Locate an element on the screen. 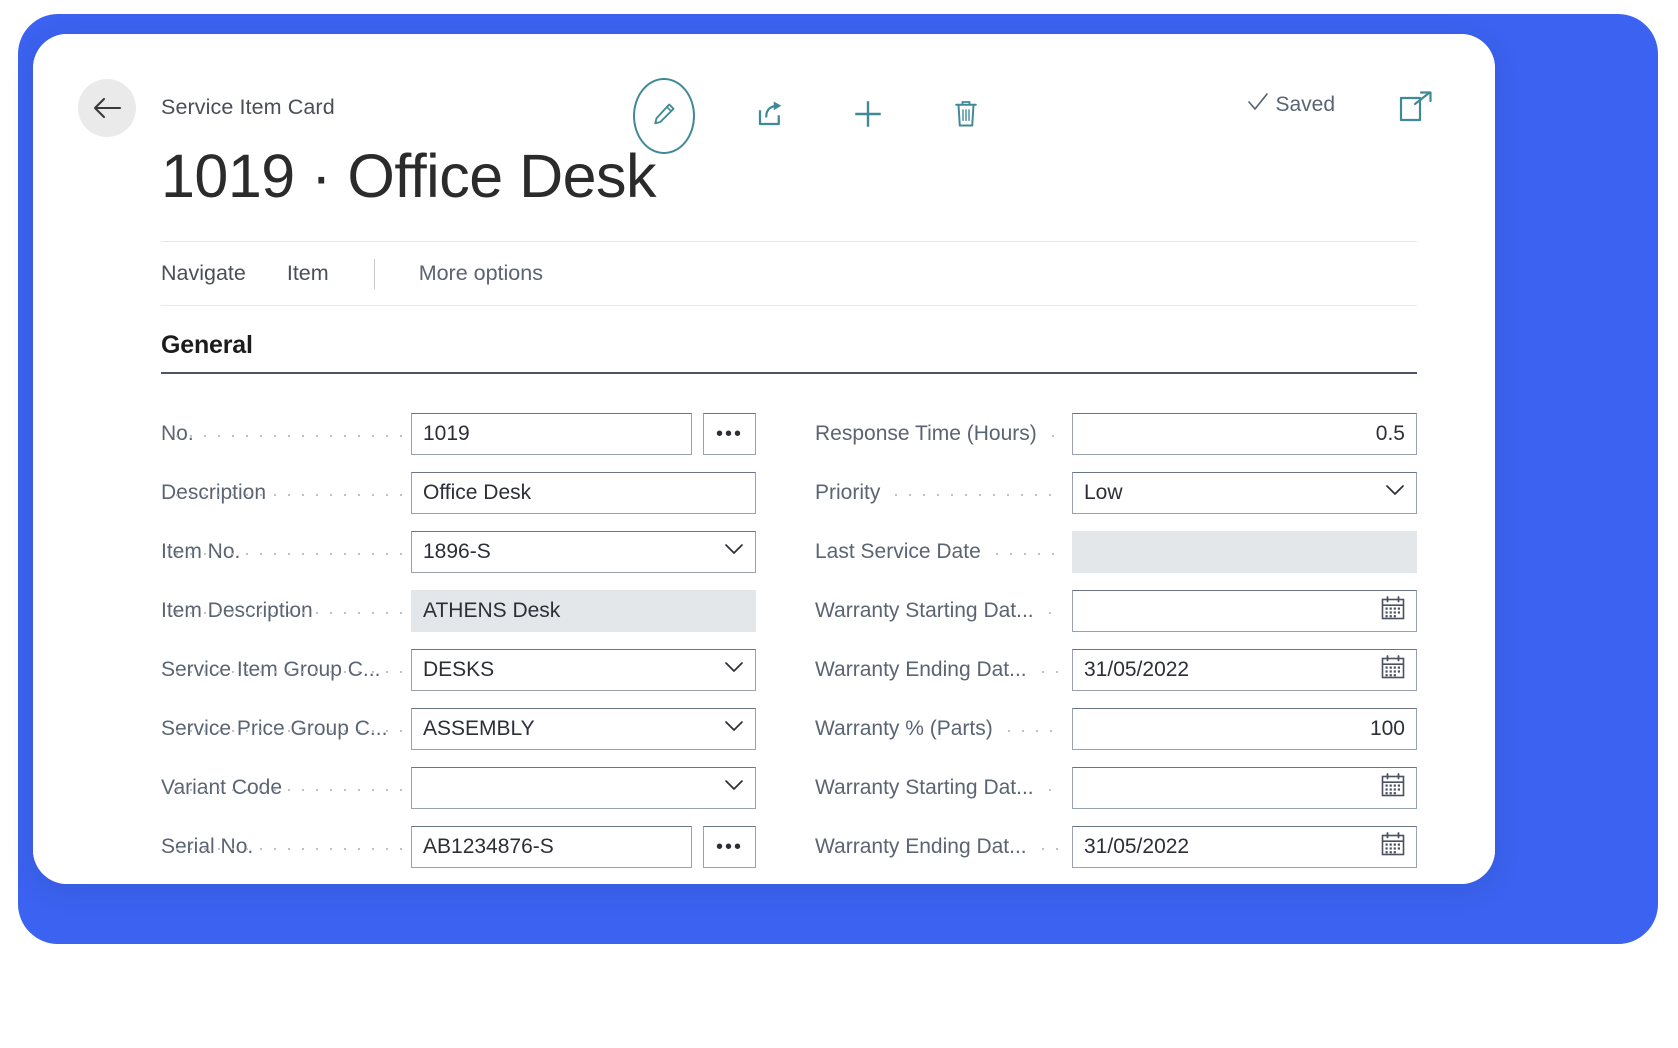  field-input-no: 1019 is located at coordinates (551, 433).